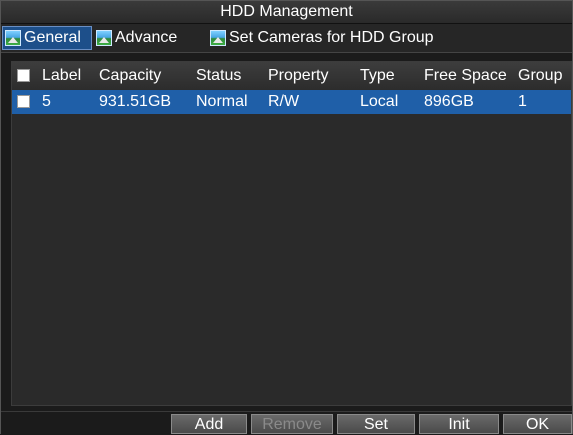 The width and height of the screenshot is (573, 435). I want to click on tab-set-cameras-label: Set Cameras for HDD Group, so click(331, 37).